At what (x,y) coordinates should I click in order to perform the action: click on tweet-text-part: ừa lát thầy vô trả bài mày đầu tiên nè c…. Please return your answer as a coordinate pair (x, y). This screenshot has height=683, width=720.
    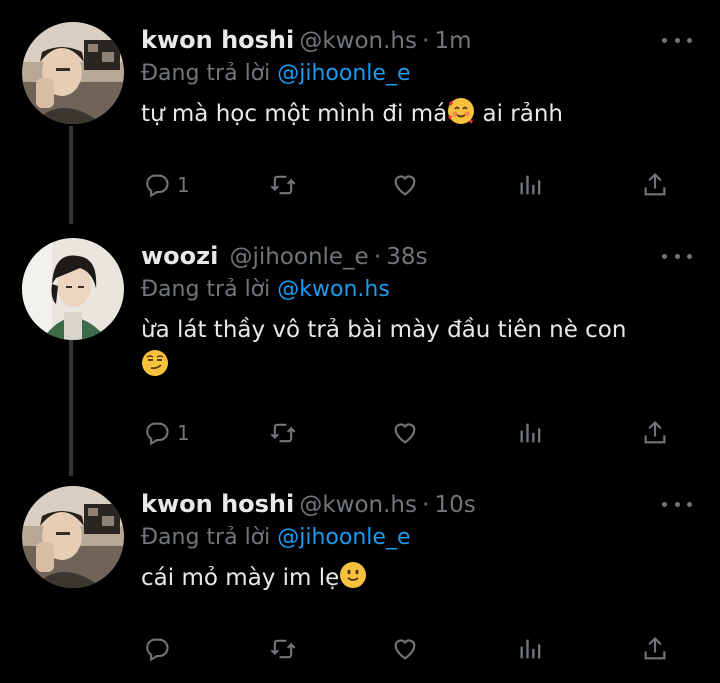
    Looking at the image, I should click on (384, 330).